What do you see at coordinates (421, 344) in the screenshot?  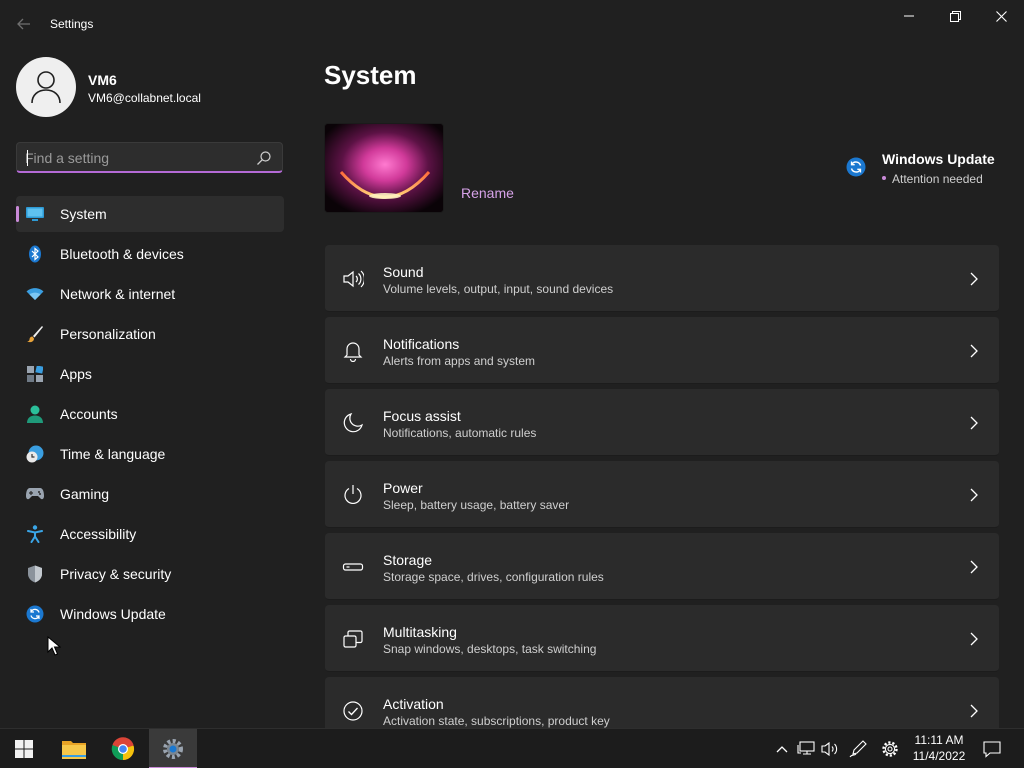 I see `card-title: Notifications` at bounding box center [421, 344].